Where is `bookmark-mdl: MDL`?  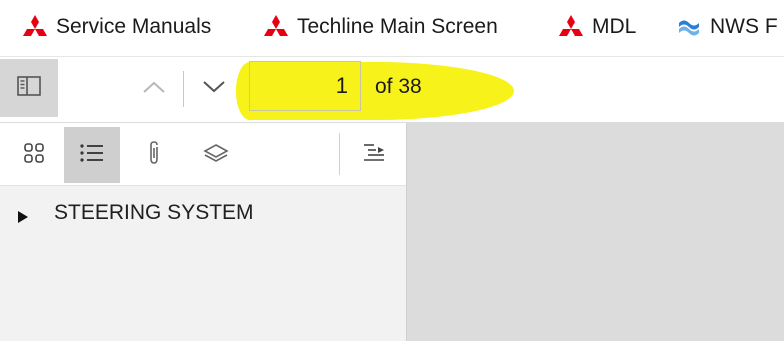 bookmark-mdl: MDL is located at coordinates (597, 27).